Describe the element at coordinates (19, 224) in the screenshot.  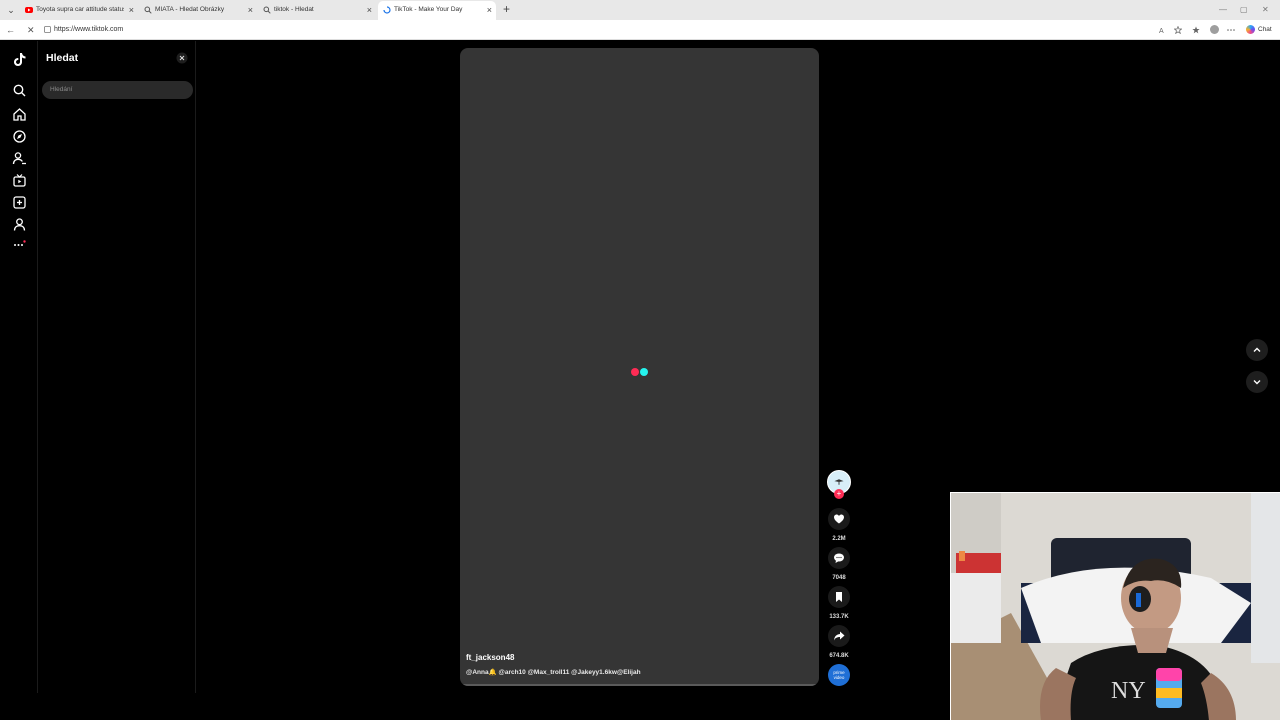
I see `profile-icon` at that location.